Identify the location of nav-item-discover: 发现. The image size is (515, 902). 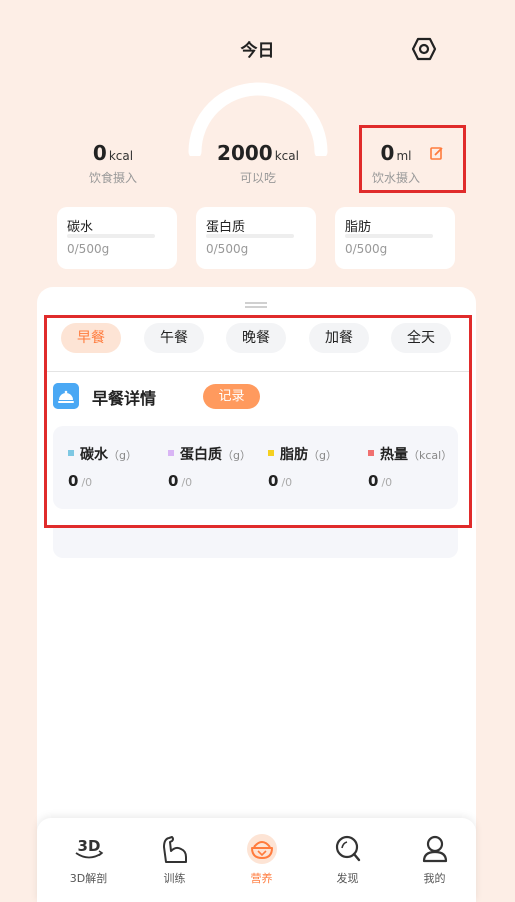
(347, 859).